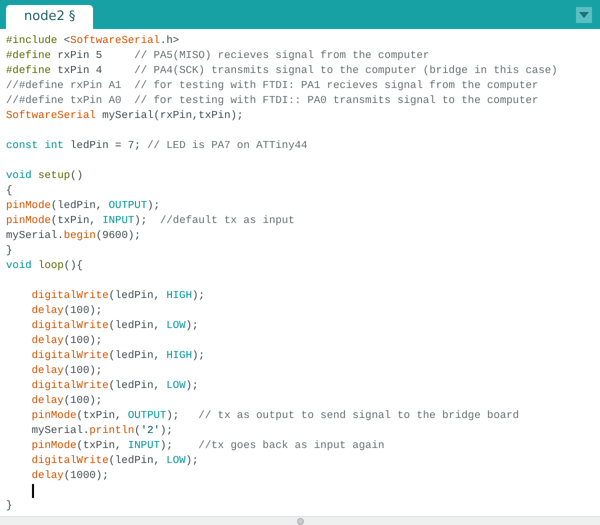 This screenshot has width=600, height=525. Describe the element at coordinates (93, 41) in the screenshot. I see `code-line: #include <SoftwareSerial.h>` at that location.